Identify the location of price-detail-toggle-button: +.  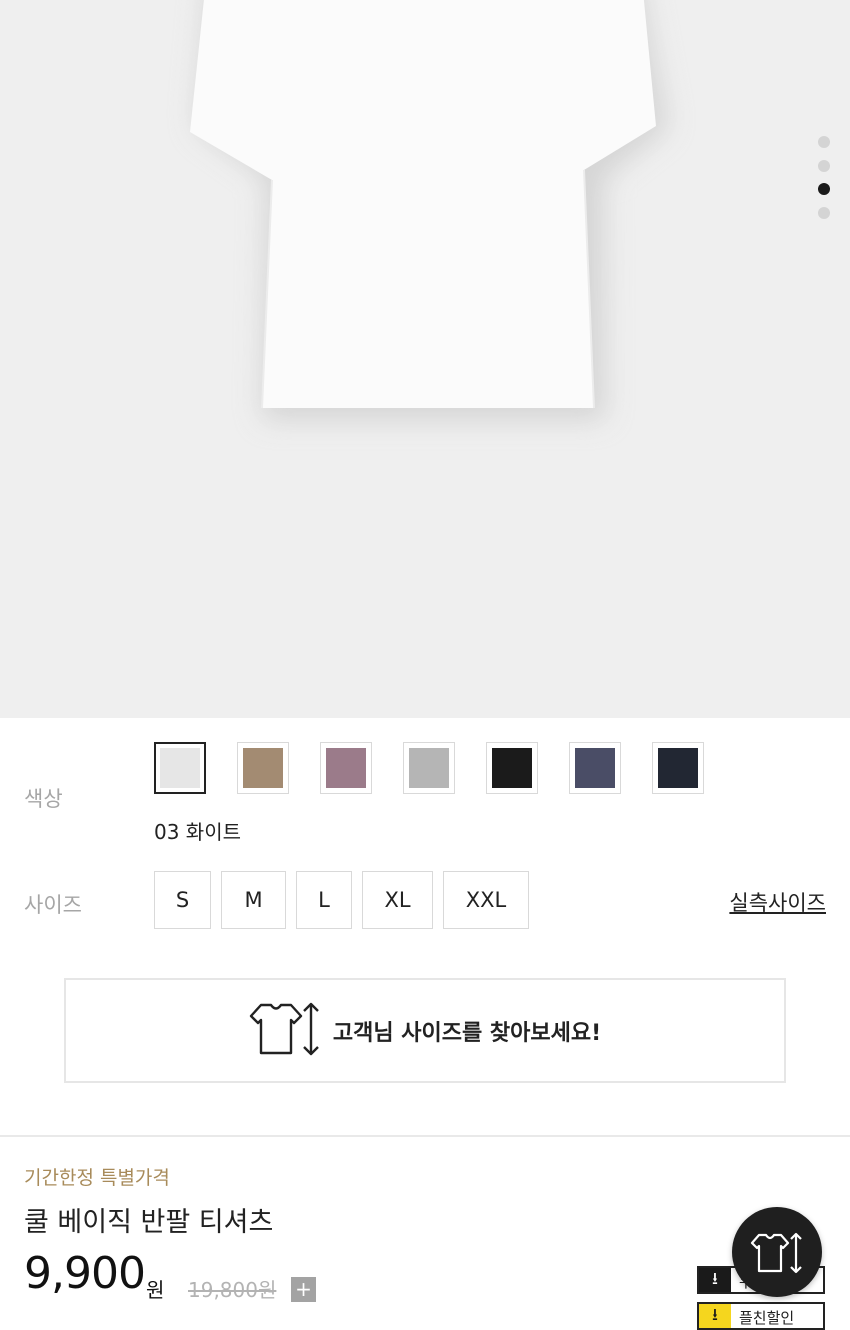
(303, 1289).